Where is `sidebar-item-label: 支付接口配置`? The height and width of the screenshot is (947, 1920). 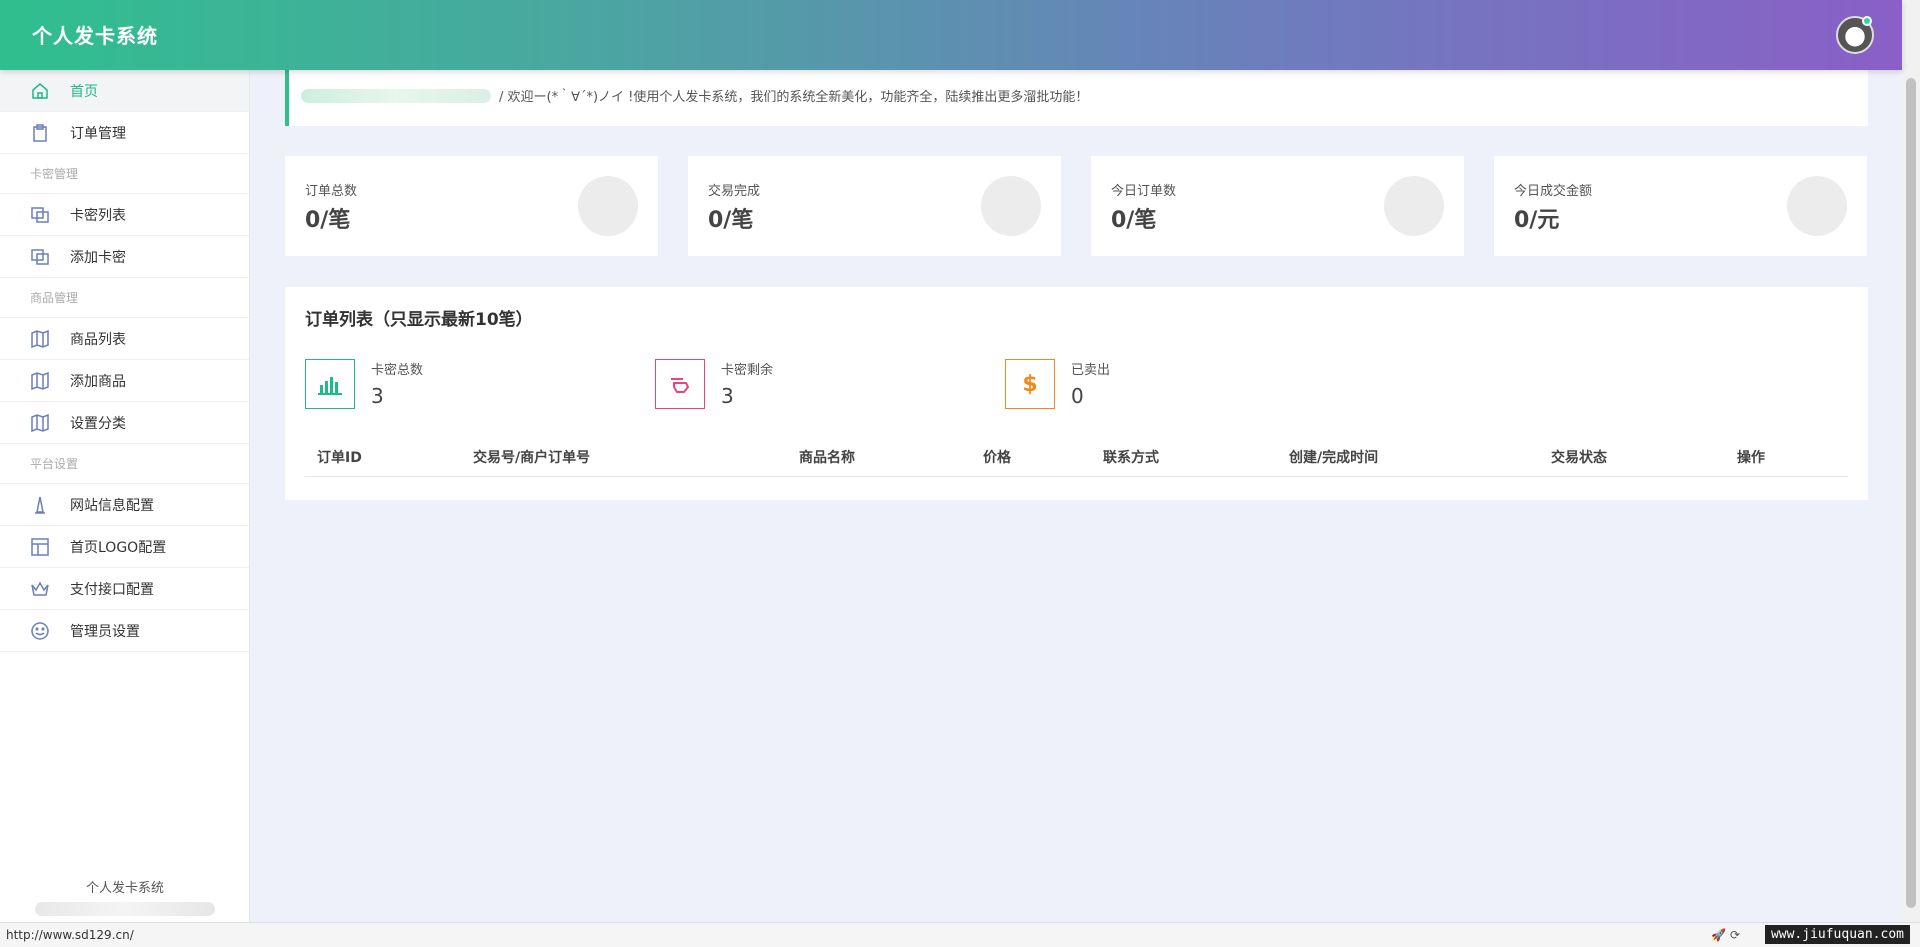
sidebar-item-label: 支付接口配置 is located at coordinates (112, 589).